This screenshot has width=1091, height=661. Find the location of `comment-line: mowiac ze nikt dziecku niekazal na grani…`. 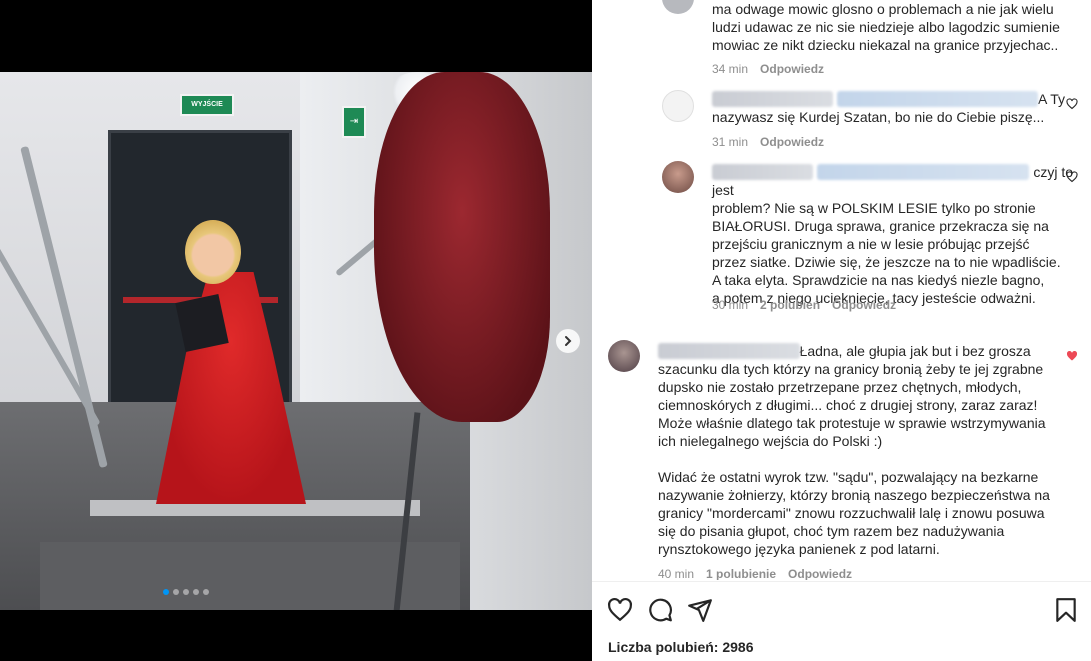

comment-line: mowiac ze nikt dziecku niekazal na grani… is located at coordinates (885, 45).